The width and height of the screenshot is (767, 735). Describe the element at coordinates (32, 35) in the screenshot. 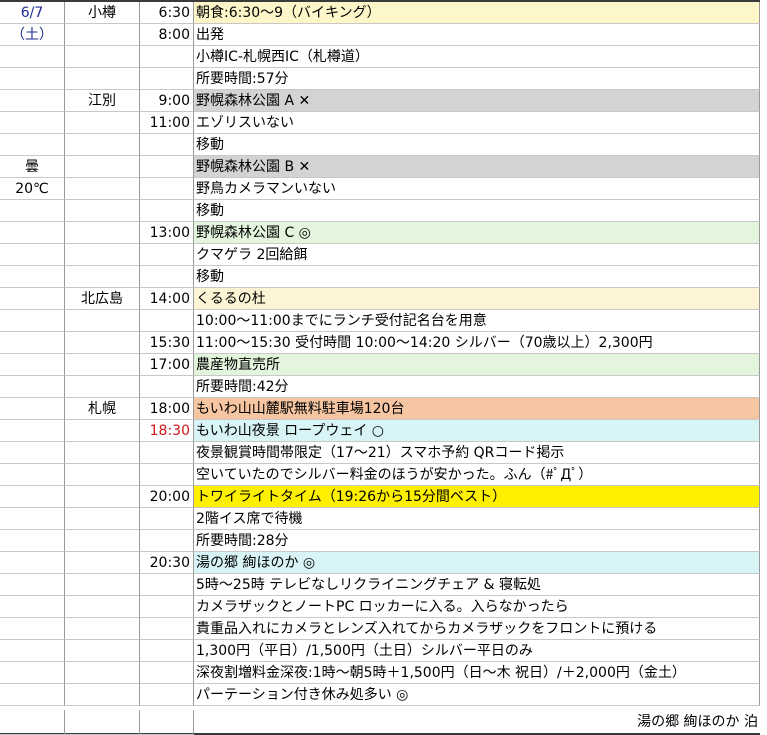

I see `day-cell: （土）` at that location.